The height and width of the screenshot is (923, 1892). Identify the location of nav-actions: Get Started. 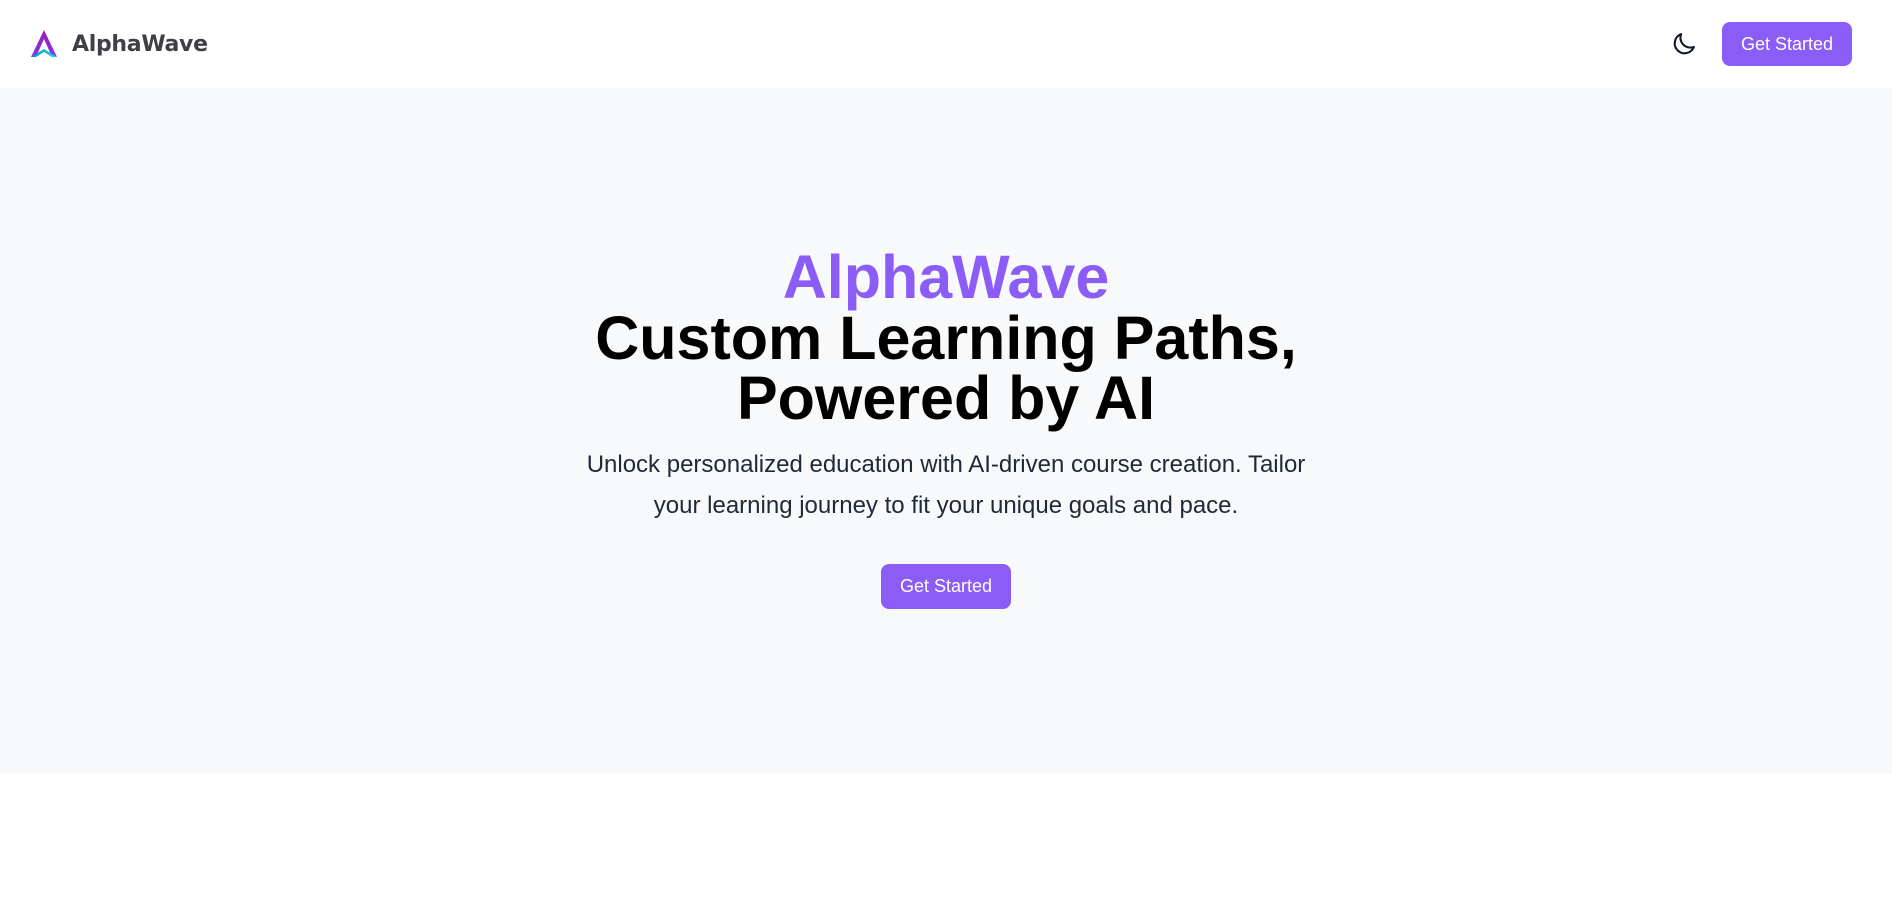
(1757, 44).